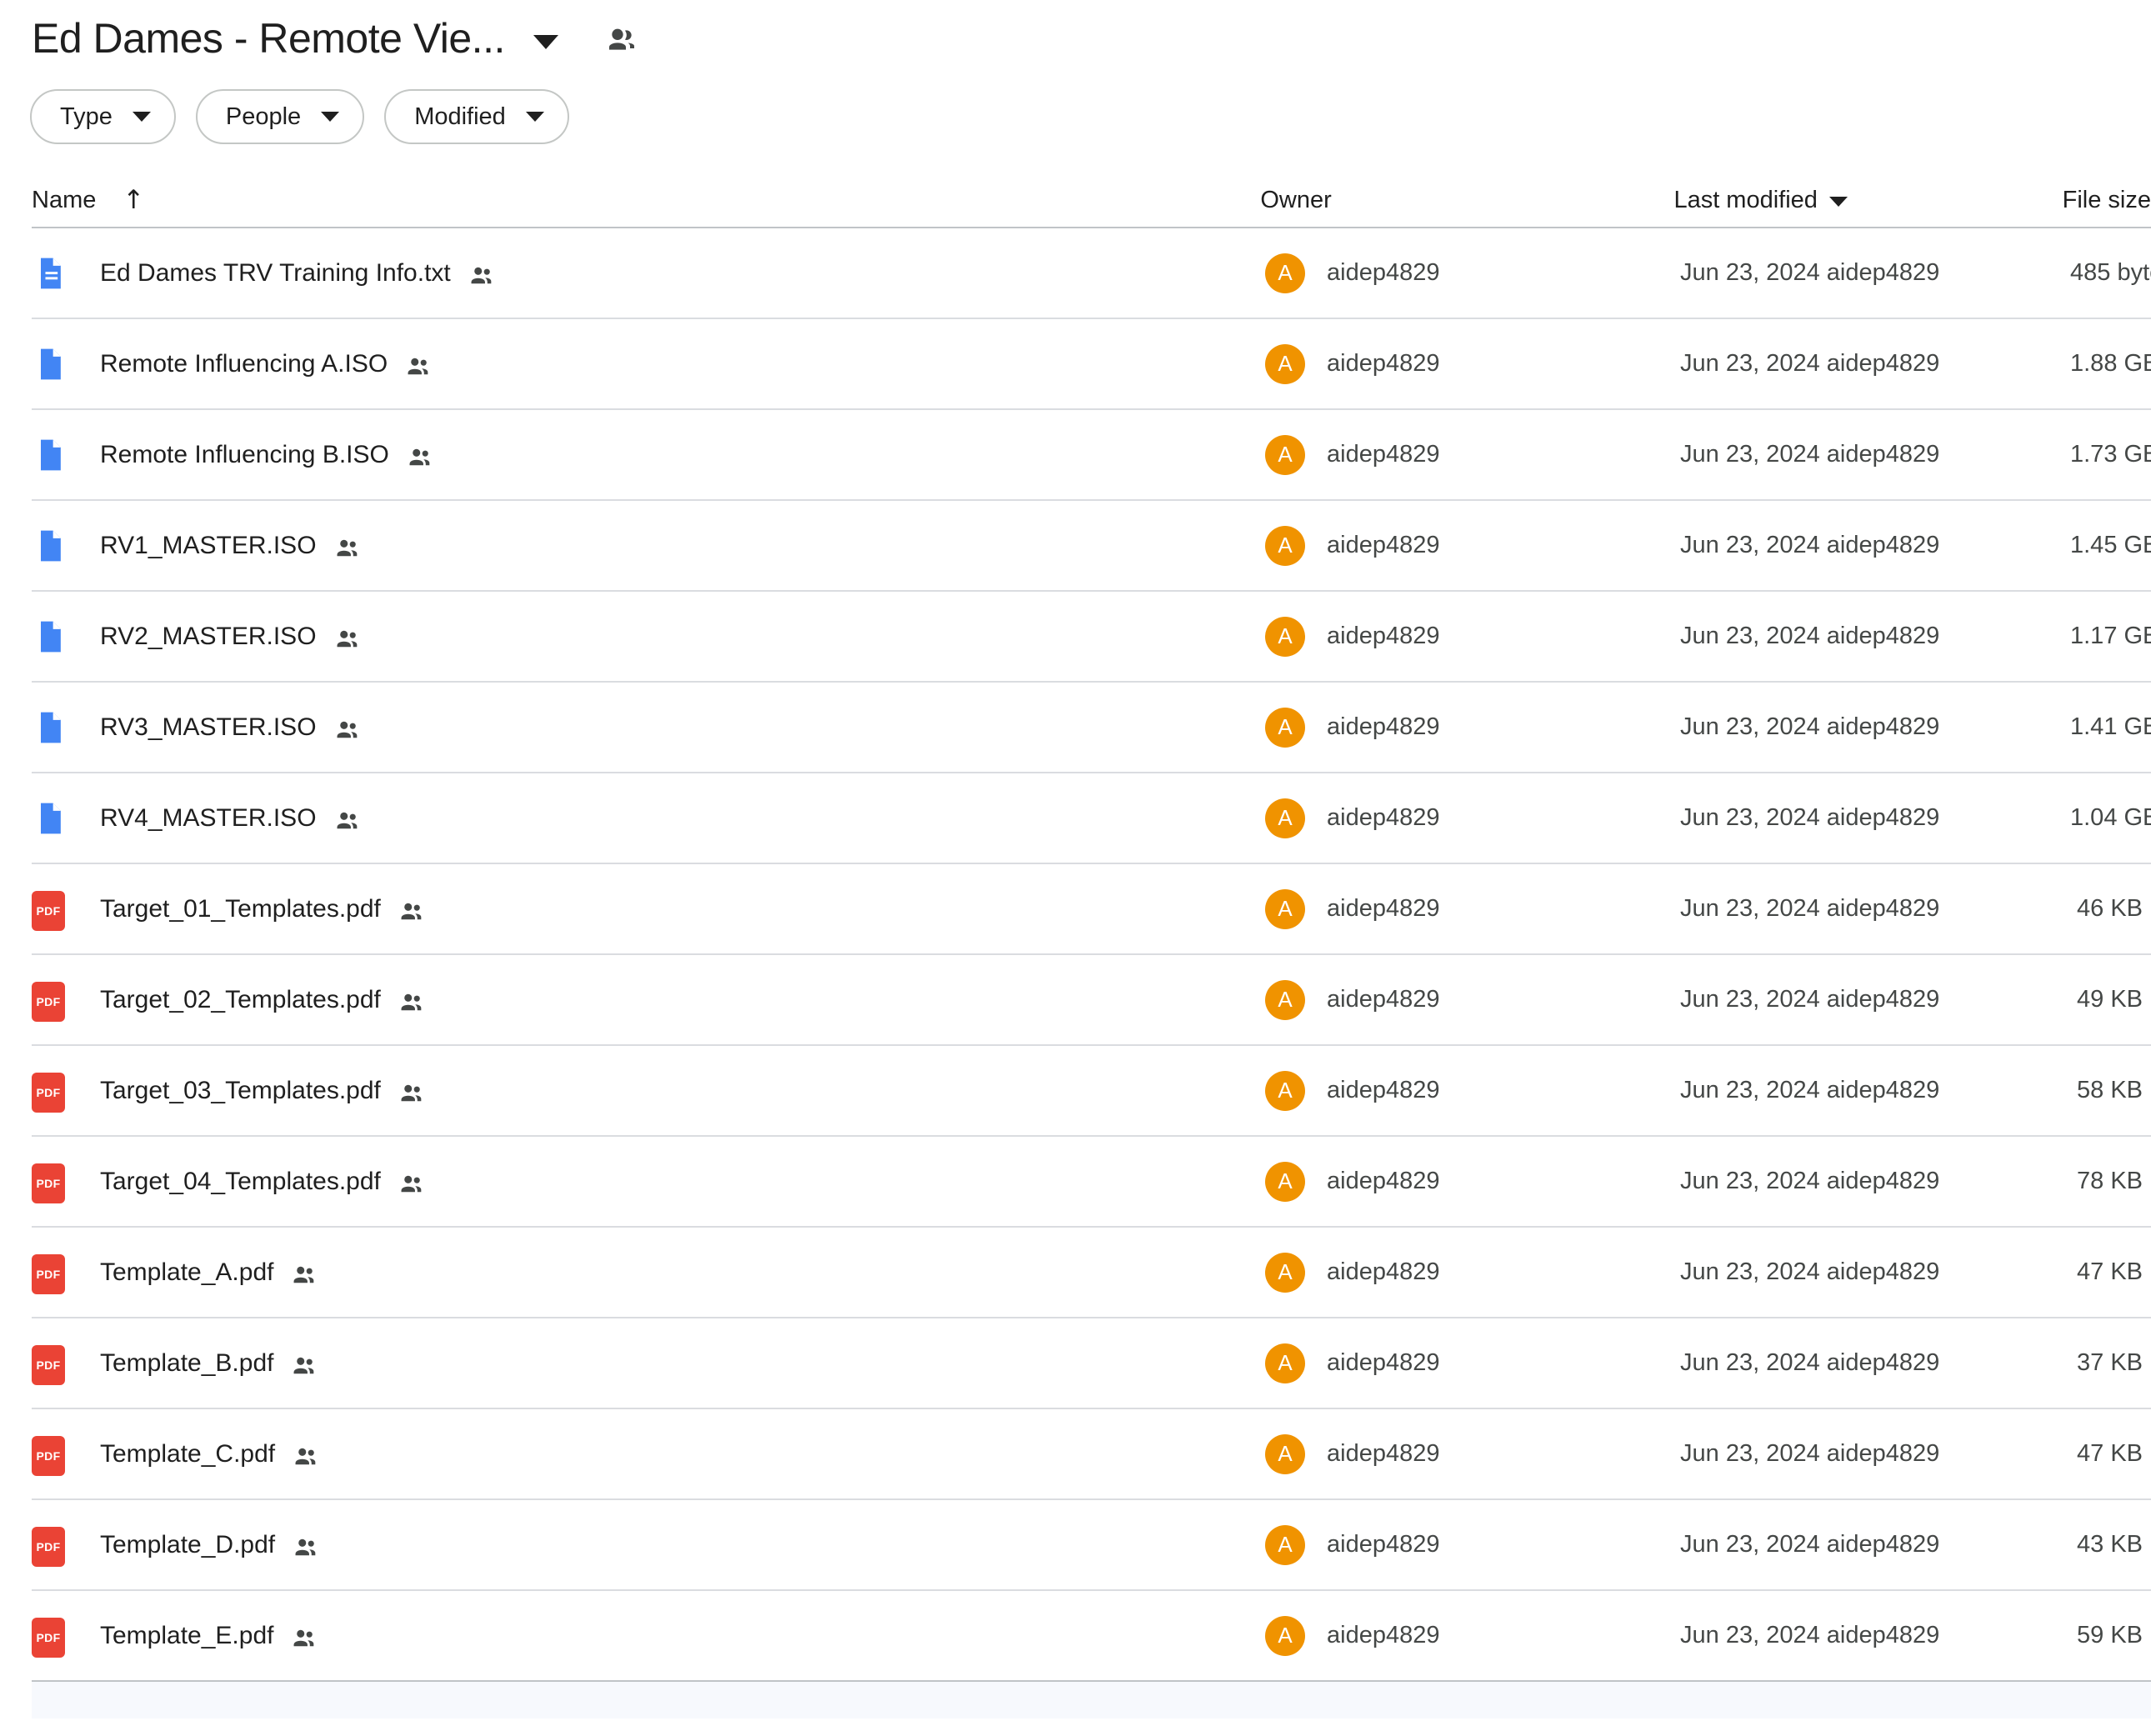  What do you see at coordinates (2110, 909) in the screenshot?
I see `file-size-cell: 46 KB` at bounding box center [2110, 909].